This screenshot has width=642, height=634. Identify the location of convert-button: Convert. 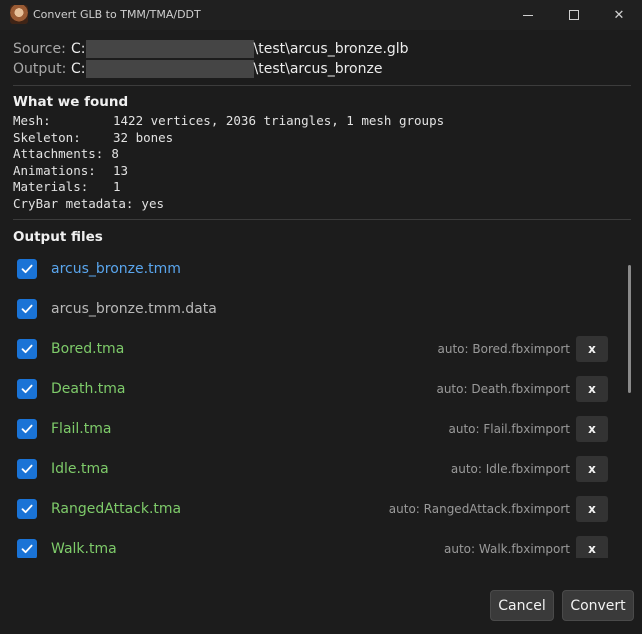
(598, 605).